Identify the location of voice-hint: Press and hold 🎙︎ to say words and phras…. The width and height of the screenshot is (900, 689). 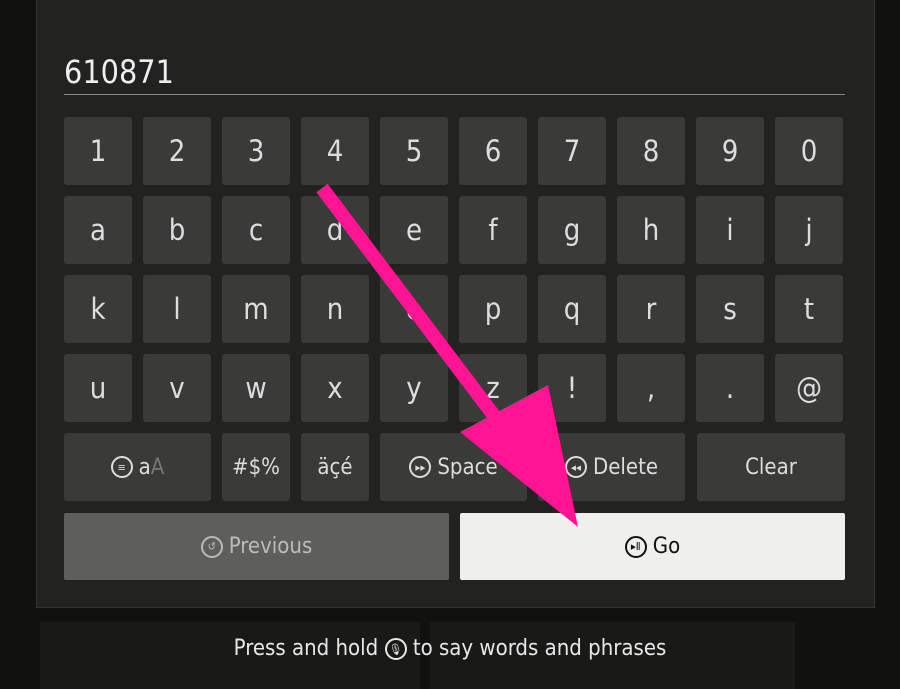
(450, 648).